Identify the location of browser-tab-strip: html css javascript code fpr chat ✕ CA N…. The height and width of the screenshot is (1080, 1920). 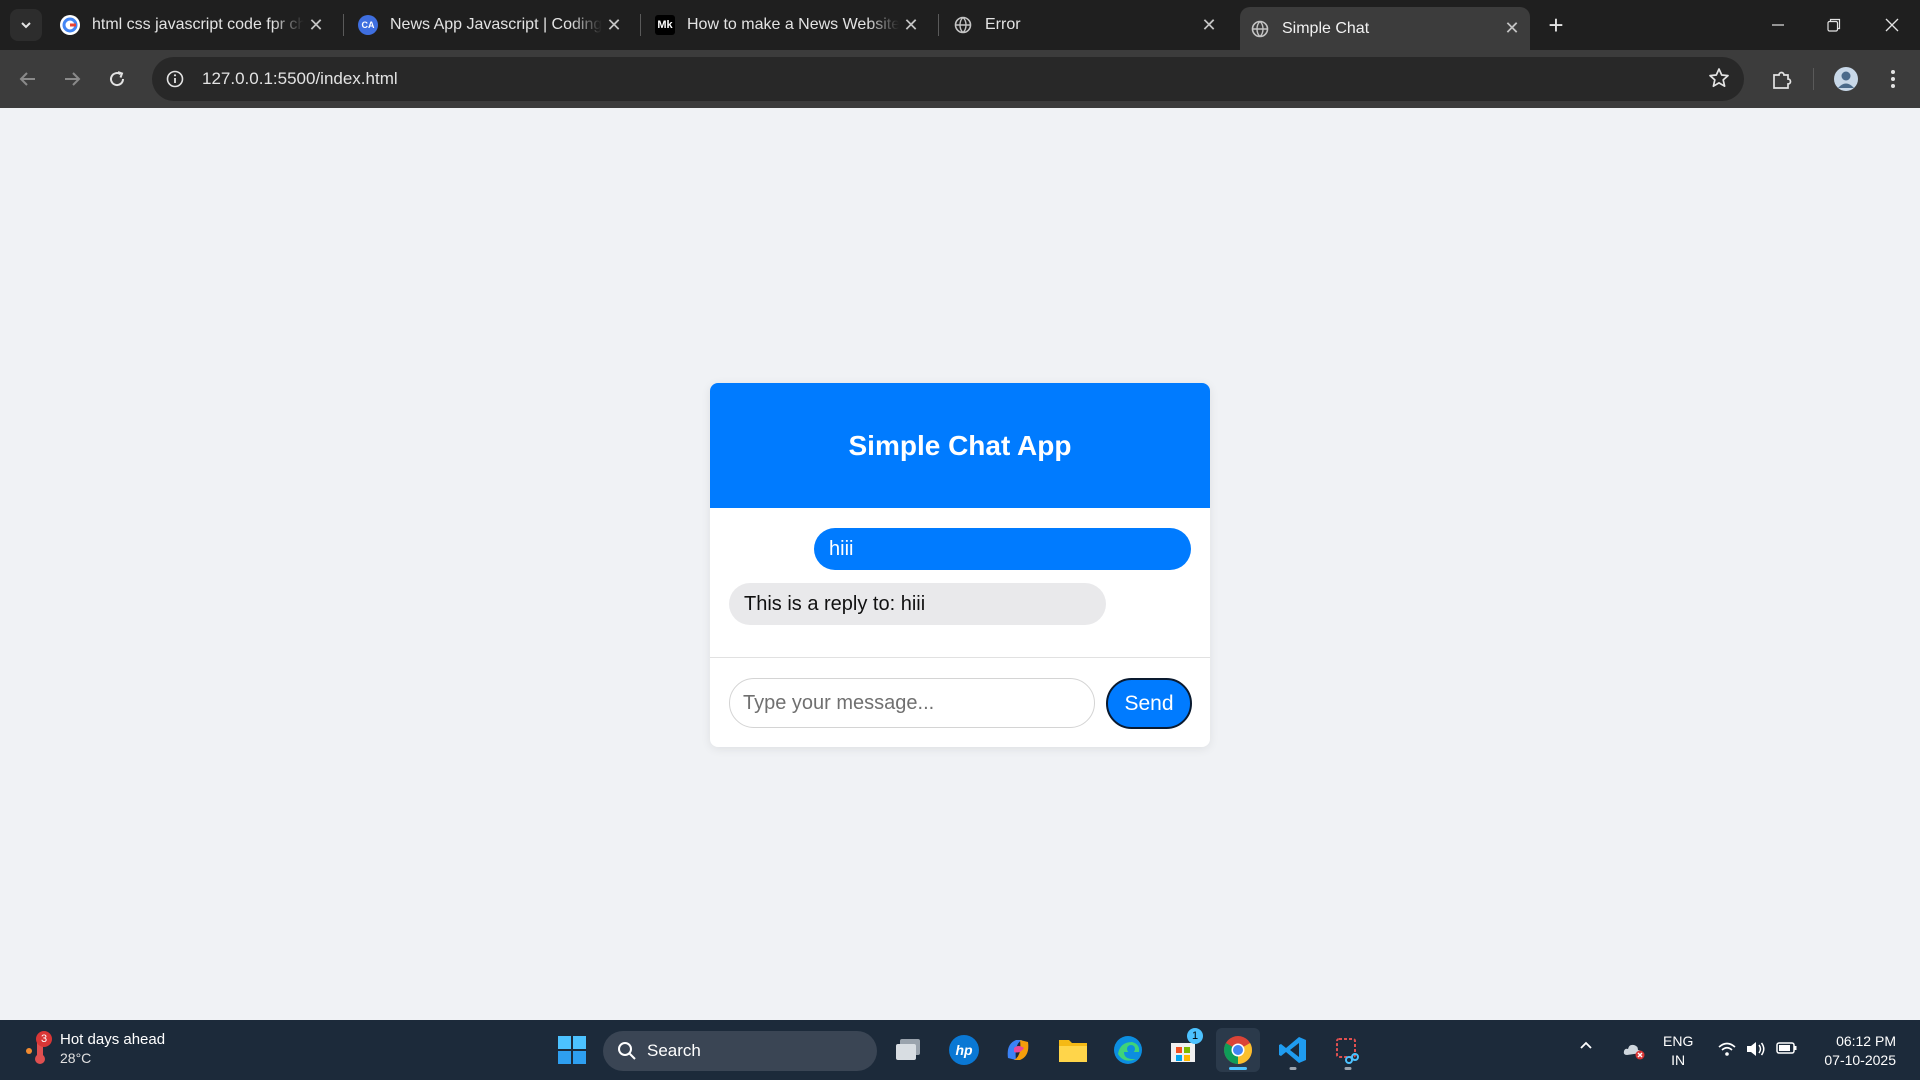
(960, 25).